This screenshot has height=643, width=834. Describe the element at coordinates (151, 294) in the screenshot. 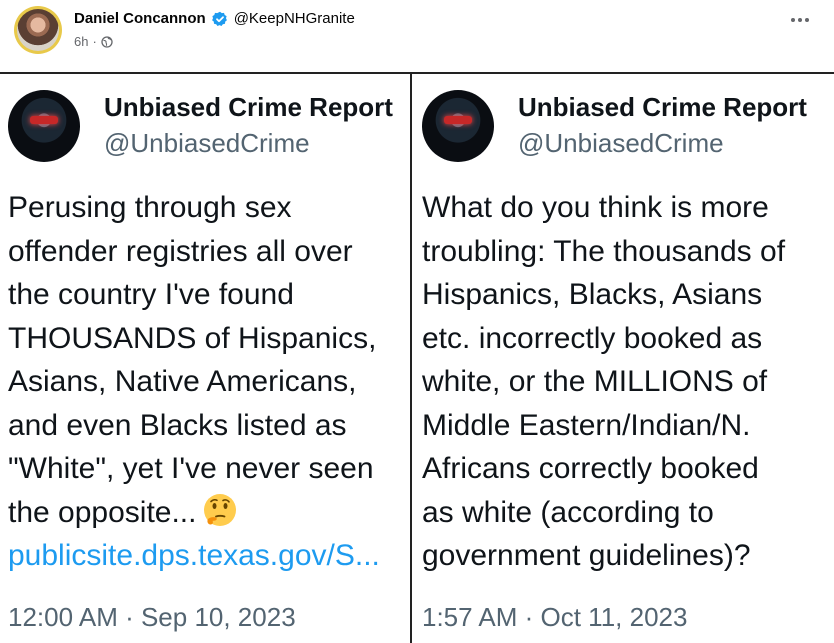

I see `tweet-line: the country I've found` at that location.